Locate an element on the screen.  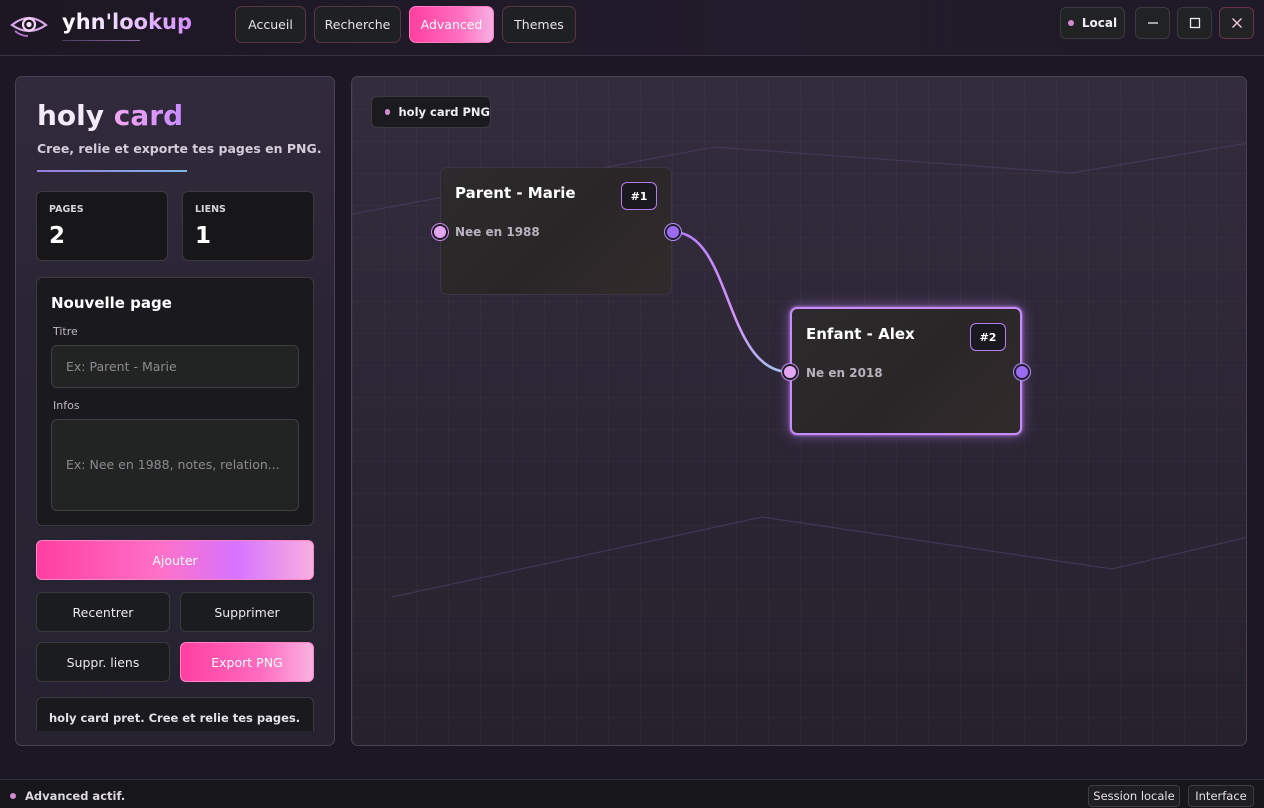
footer-status-dot-icon is located at coordinates (13, 796).